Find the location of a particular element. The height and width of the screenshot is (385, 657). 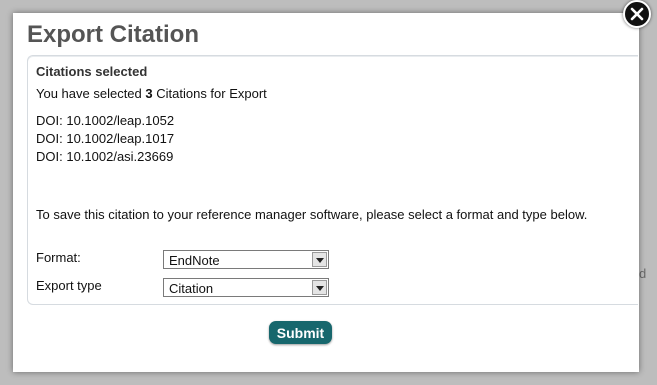

close-button is located at coordinates (637, 14).